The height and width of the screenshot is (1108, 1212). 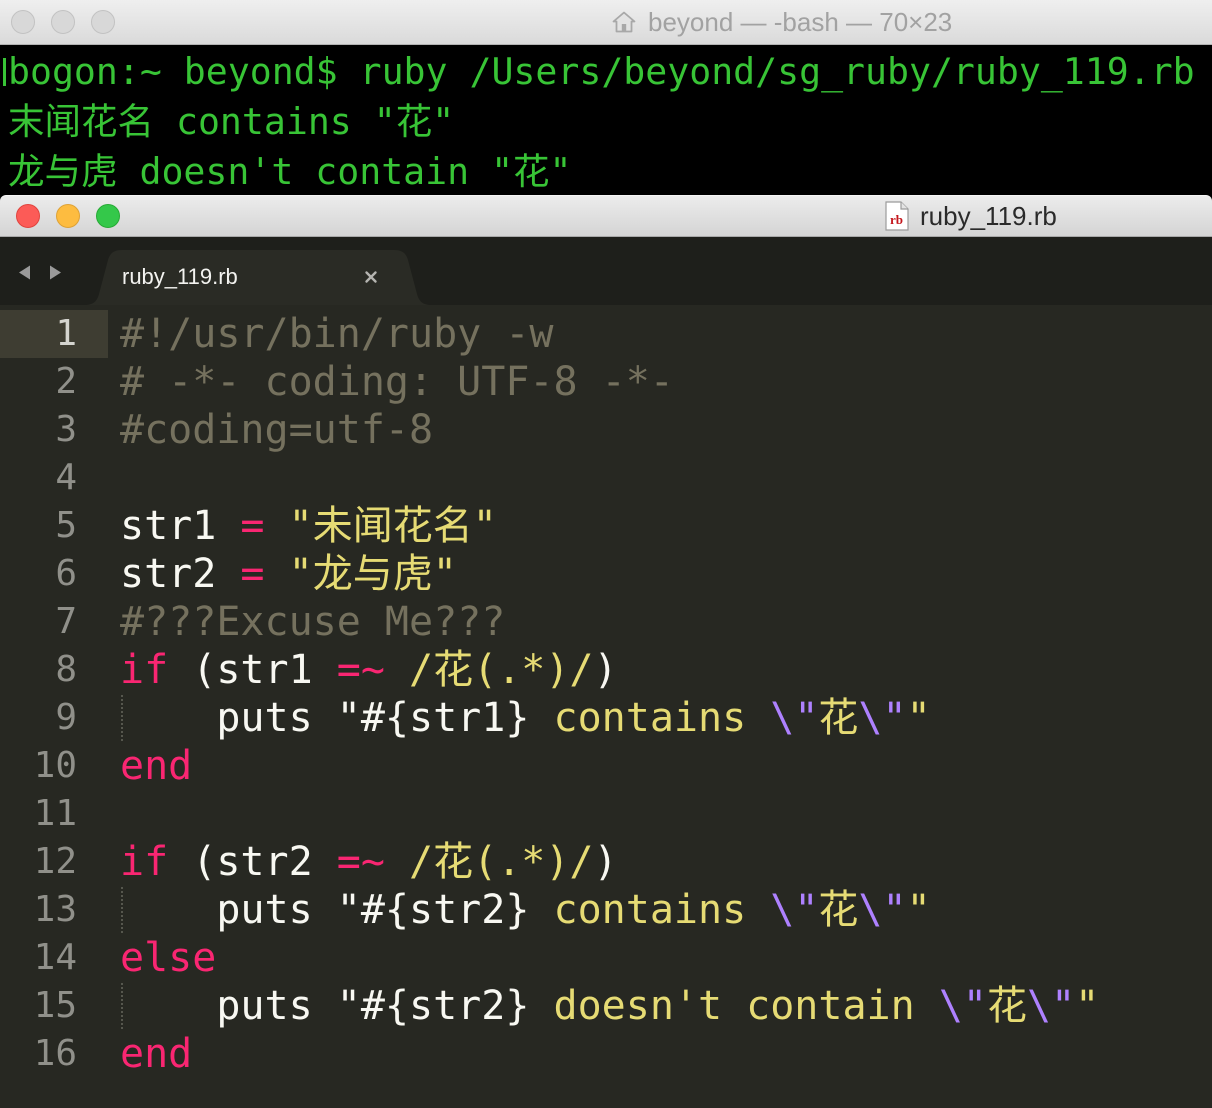 What do you see at coordinates (896, 219) in the screenshot?
I see `file-icon-label: rb` at bounding box center [896, 219].